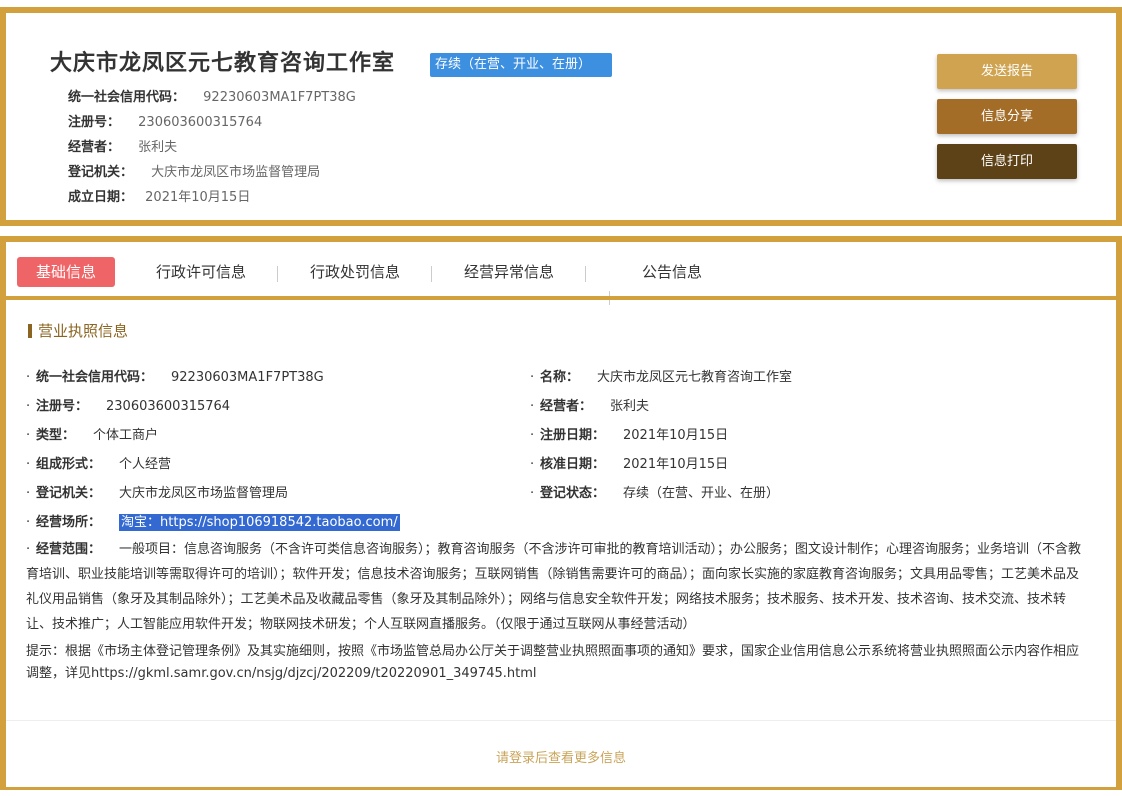  Describe the element at coordinates (56, 435) in the screenshot. I see `field-label: 类型：` at that location.